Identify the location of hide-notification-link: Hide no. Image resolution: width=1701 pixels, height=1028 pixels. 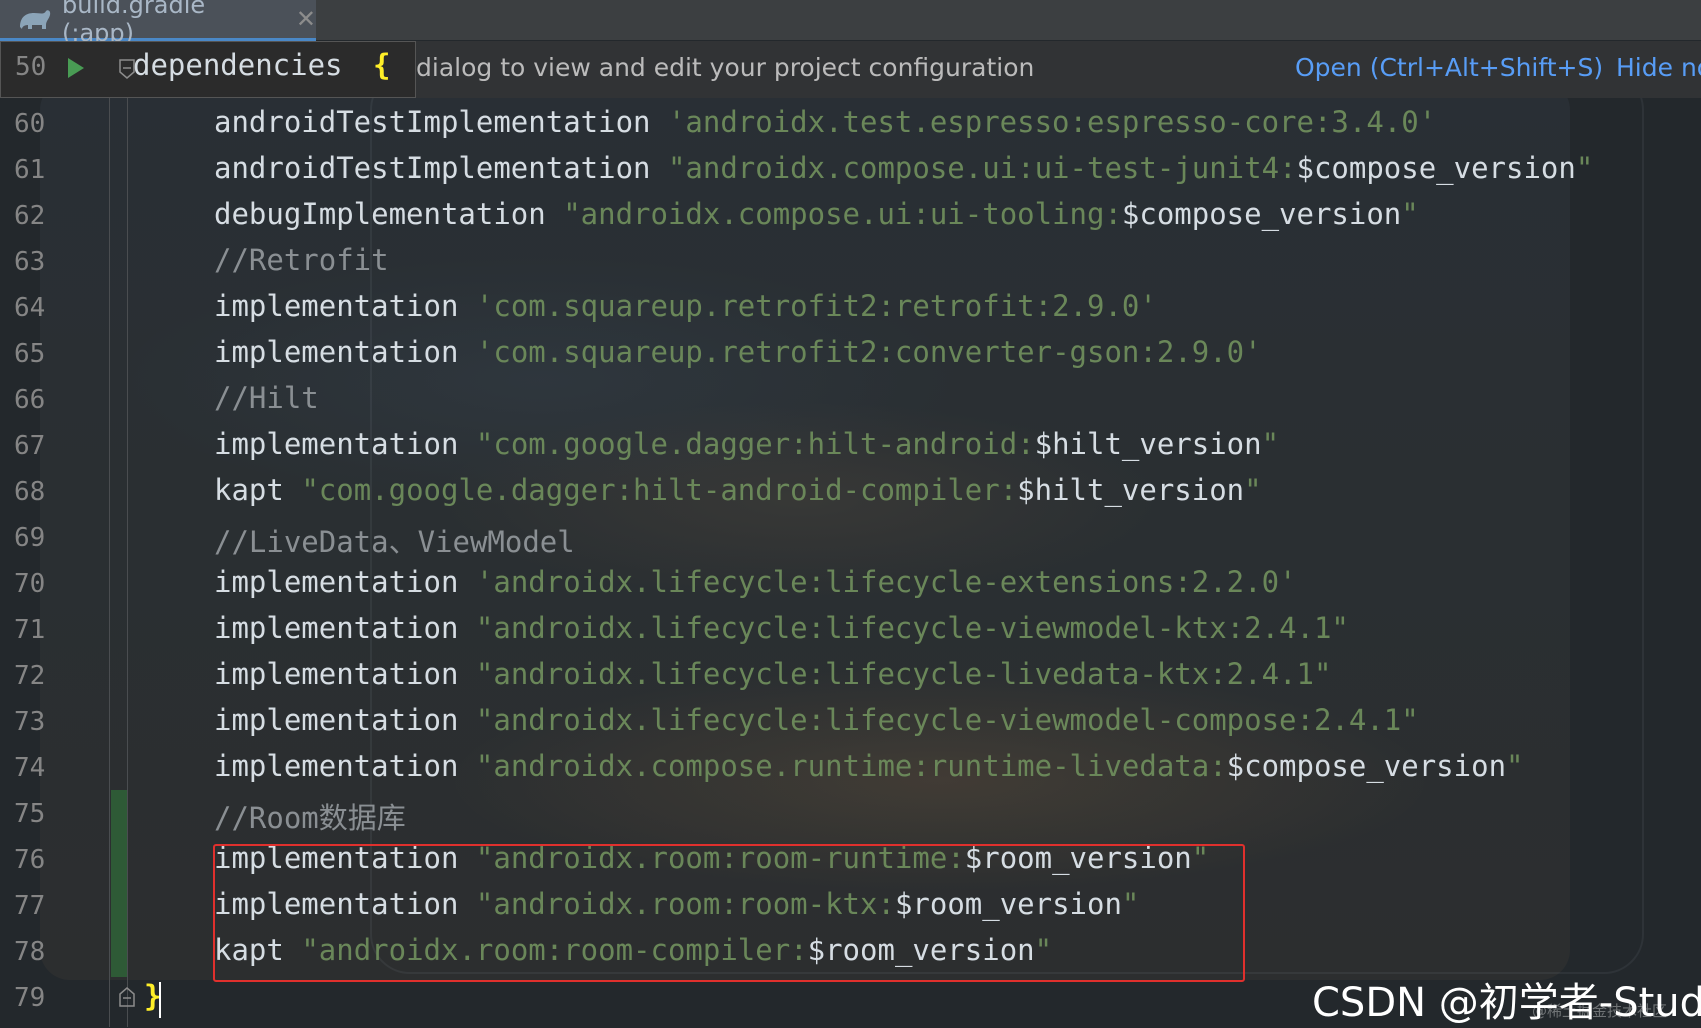
(1658, 67).